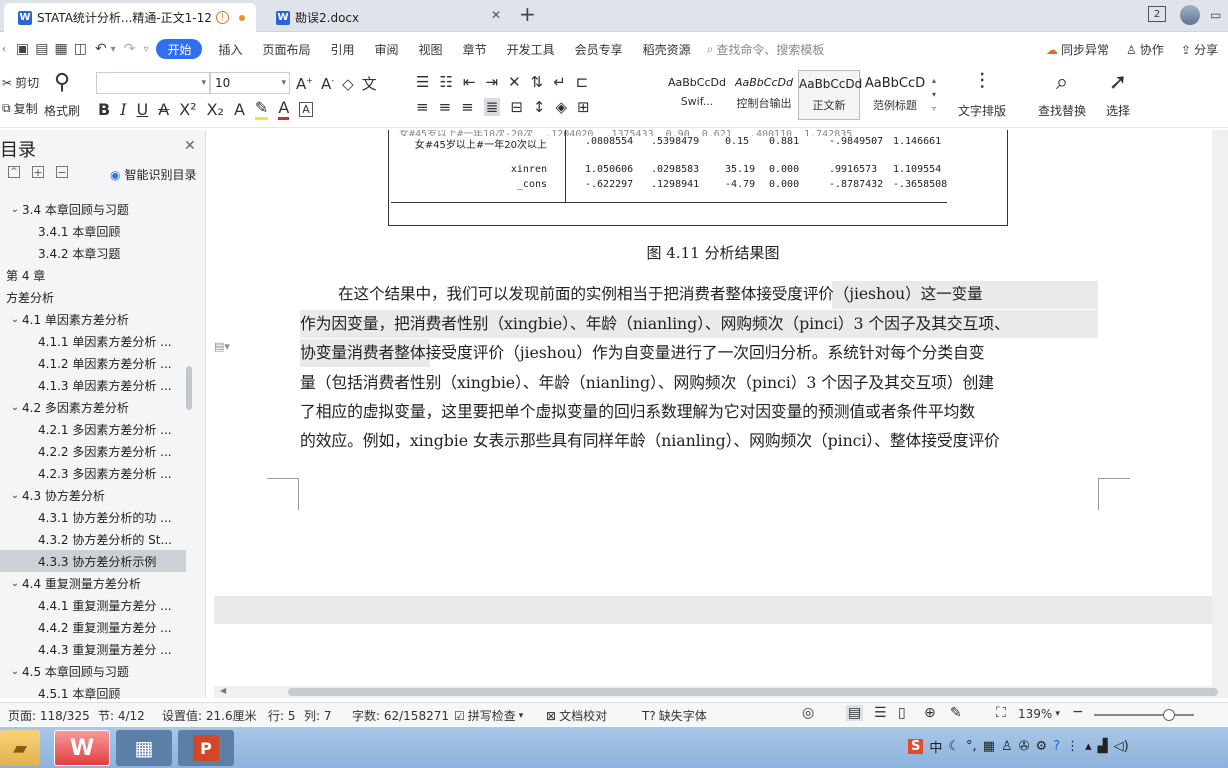 The image size is (1228, 768). Describe the element at coordinates (145, 49) in the screenshot. I see `chevron-down-icon: ▿` at that location.